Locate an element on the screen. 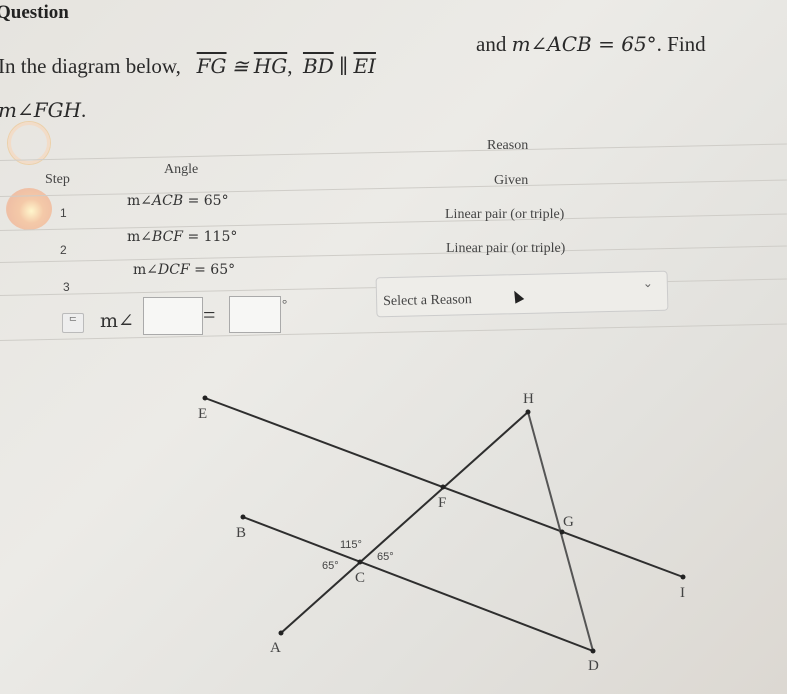 This screenshot has height=694, width=787. point-g is located at coordinates (562, 532).